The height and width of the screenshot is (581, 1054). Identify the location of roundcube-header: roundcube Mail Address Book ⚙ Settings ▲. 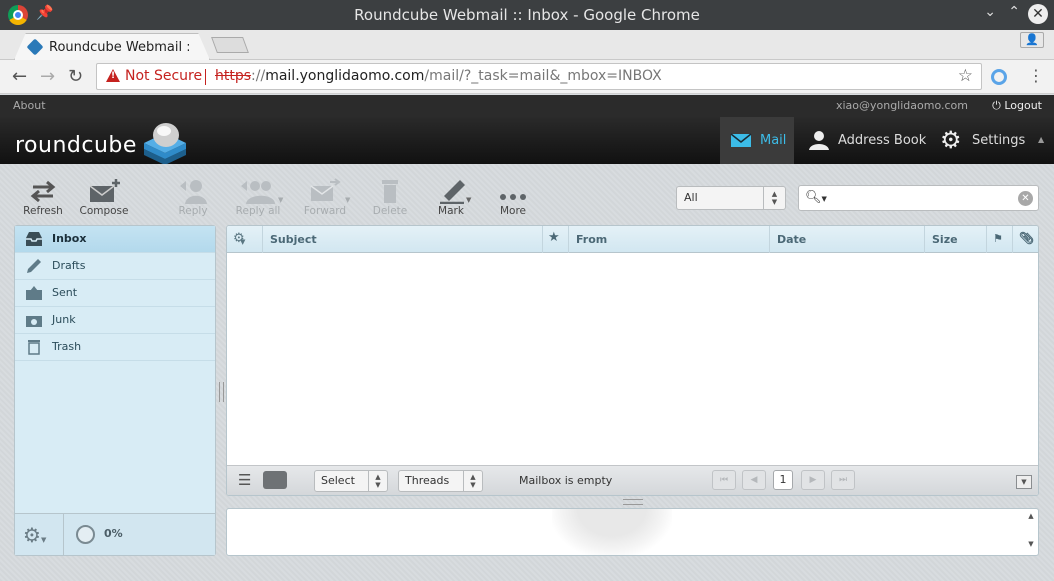
(527, 141).